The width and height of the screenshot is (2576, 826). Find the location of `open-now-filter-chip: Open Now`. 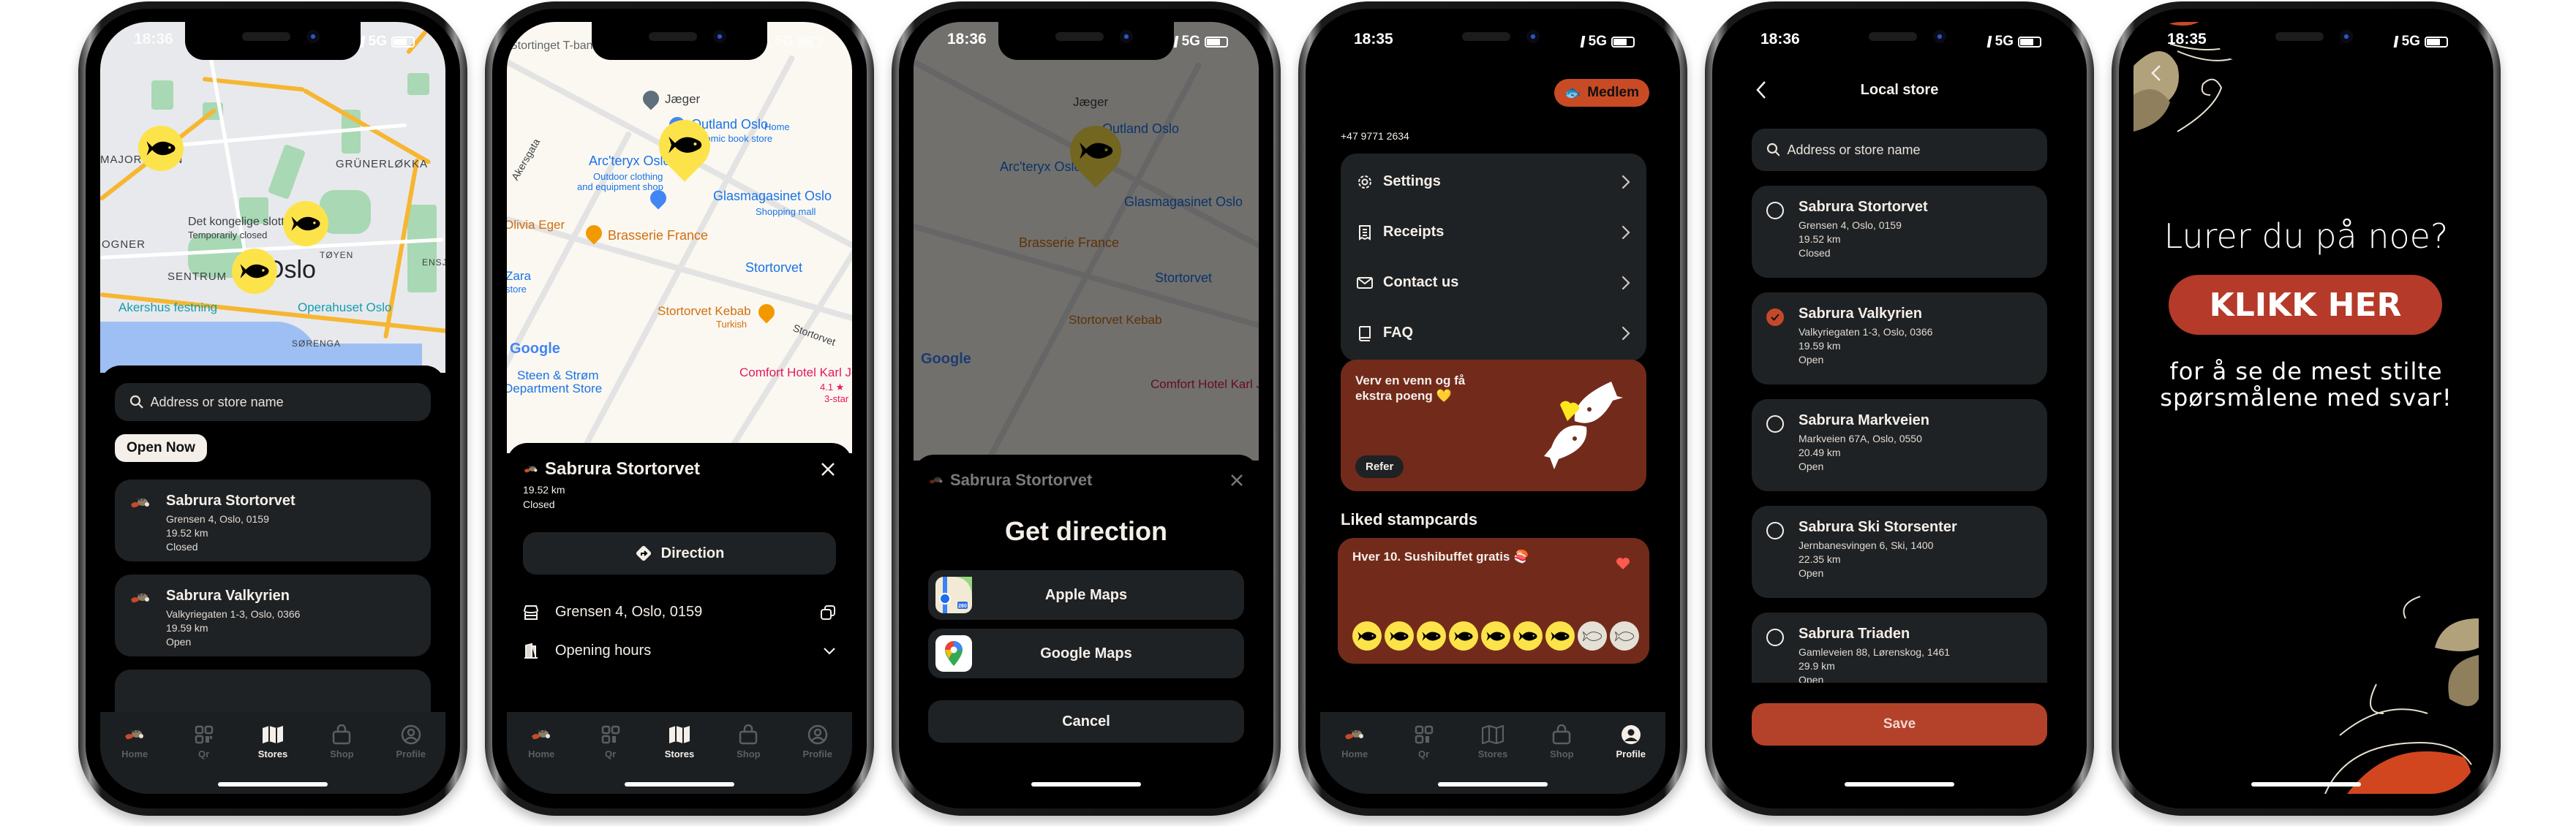

open-now-filter-chip: Open Now is located at coordinates (161, 448).